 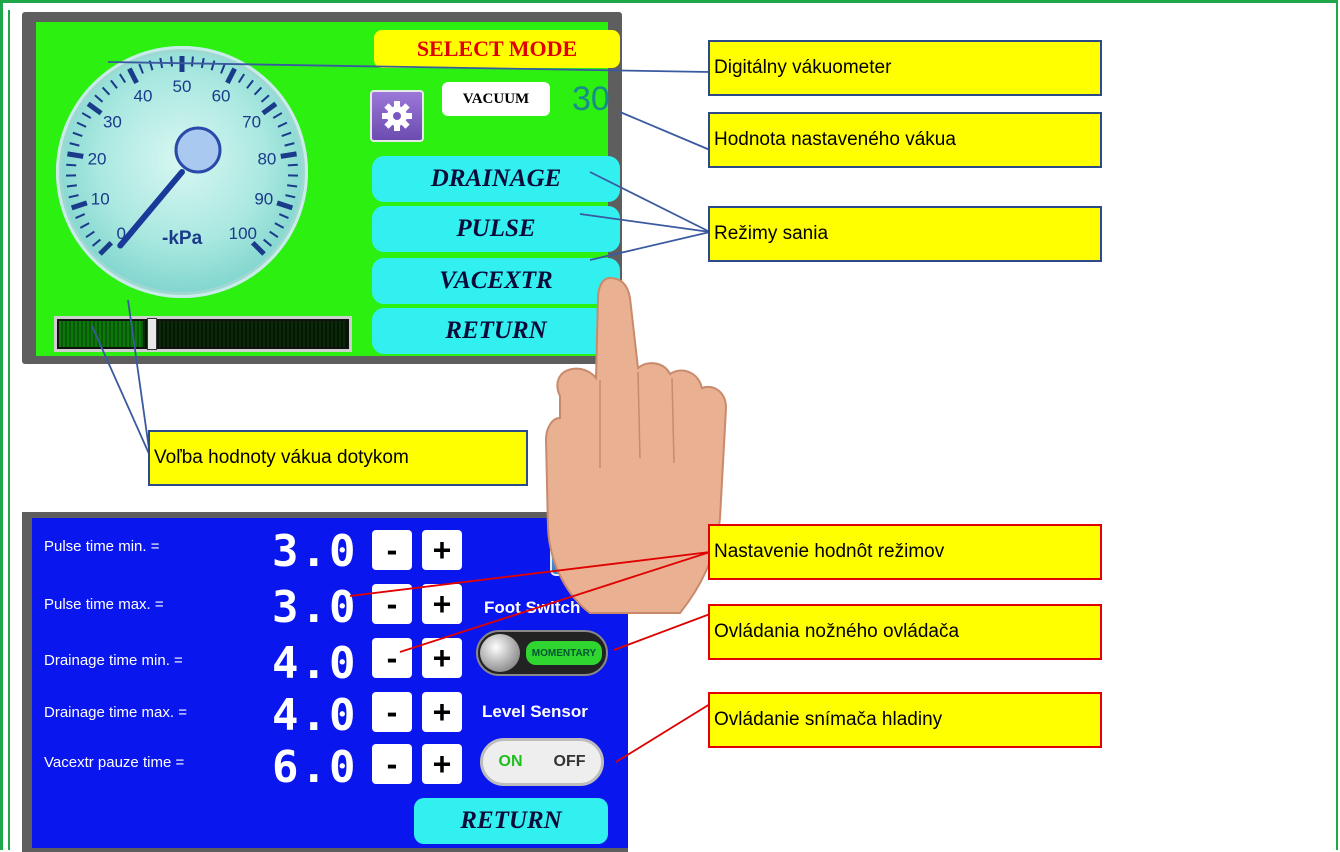 What do you see at coordinates (101, 334) in the screenshot?
I see `vacuum-slider-fill` at bounding box center [101, 334].